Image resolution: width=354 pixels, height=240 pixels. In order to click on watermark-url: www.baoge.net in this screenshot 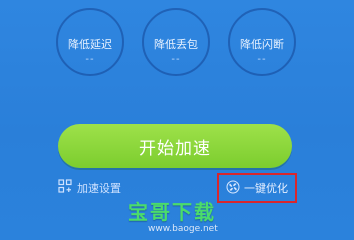, I will do `click(183, 229)`.